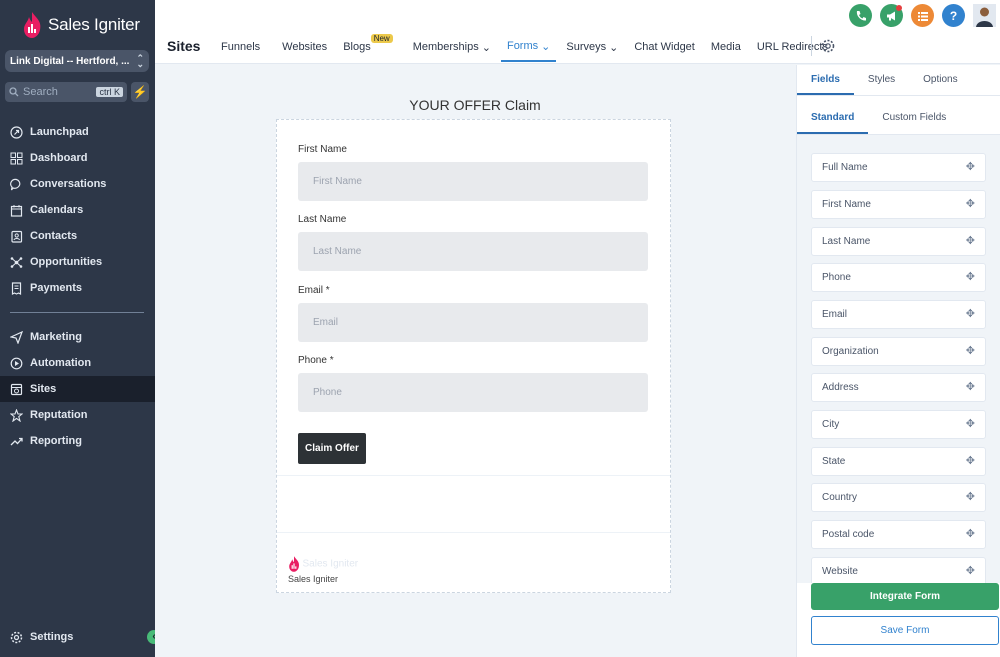 This screenshot has width=1000, height=657. Describe the element at coordinates (57, 210) in the screenshot. I see `sidebar-item-label: Calendars` at that location.